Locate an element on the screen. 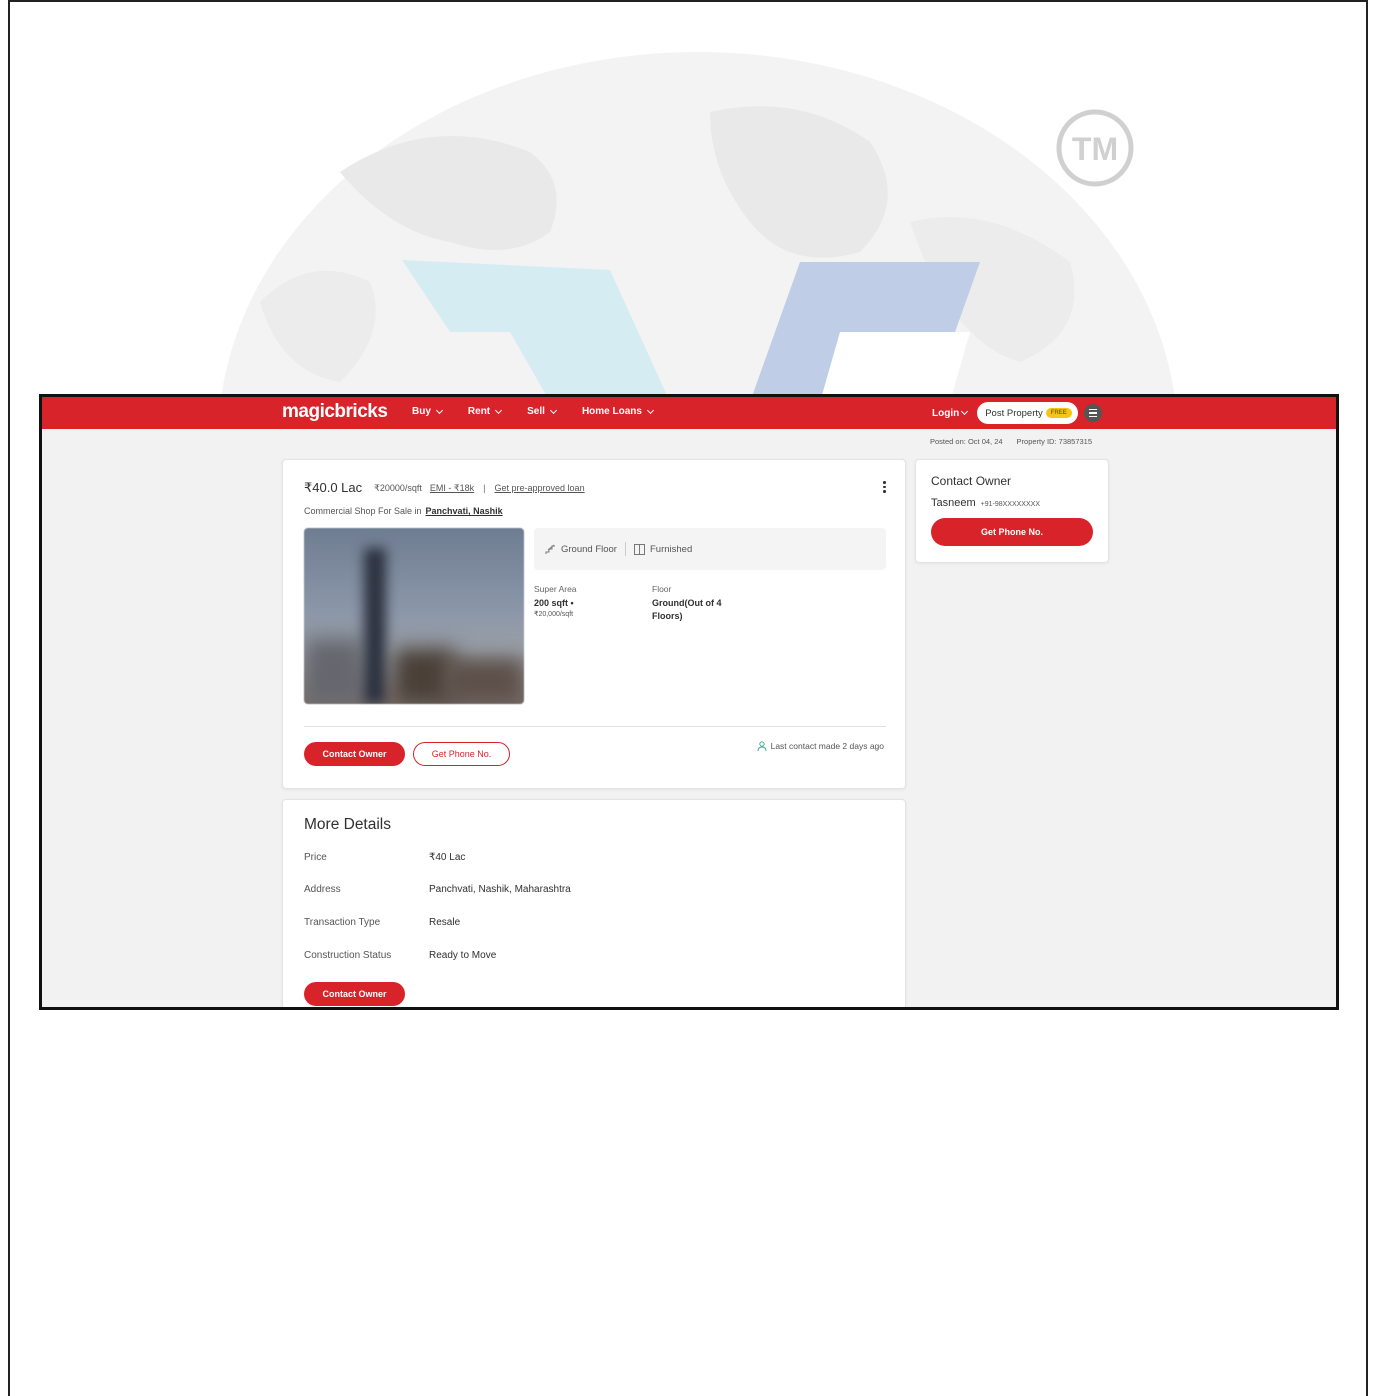 Image resolution: width=1373 pixels, height=1396 pixels. chip-floor-label: Ground Floor is located at coordinates (589, 549).